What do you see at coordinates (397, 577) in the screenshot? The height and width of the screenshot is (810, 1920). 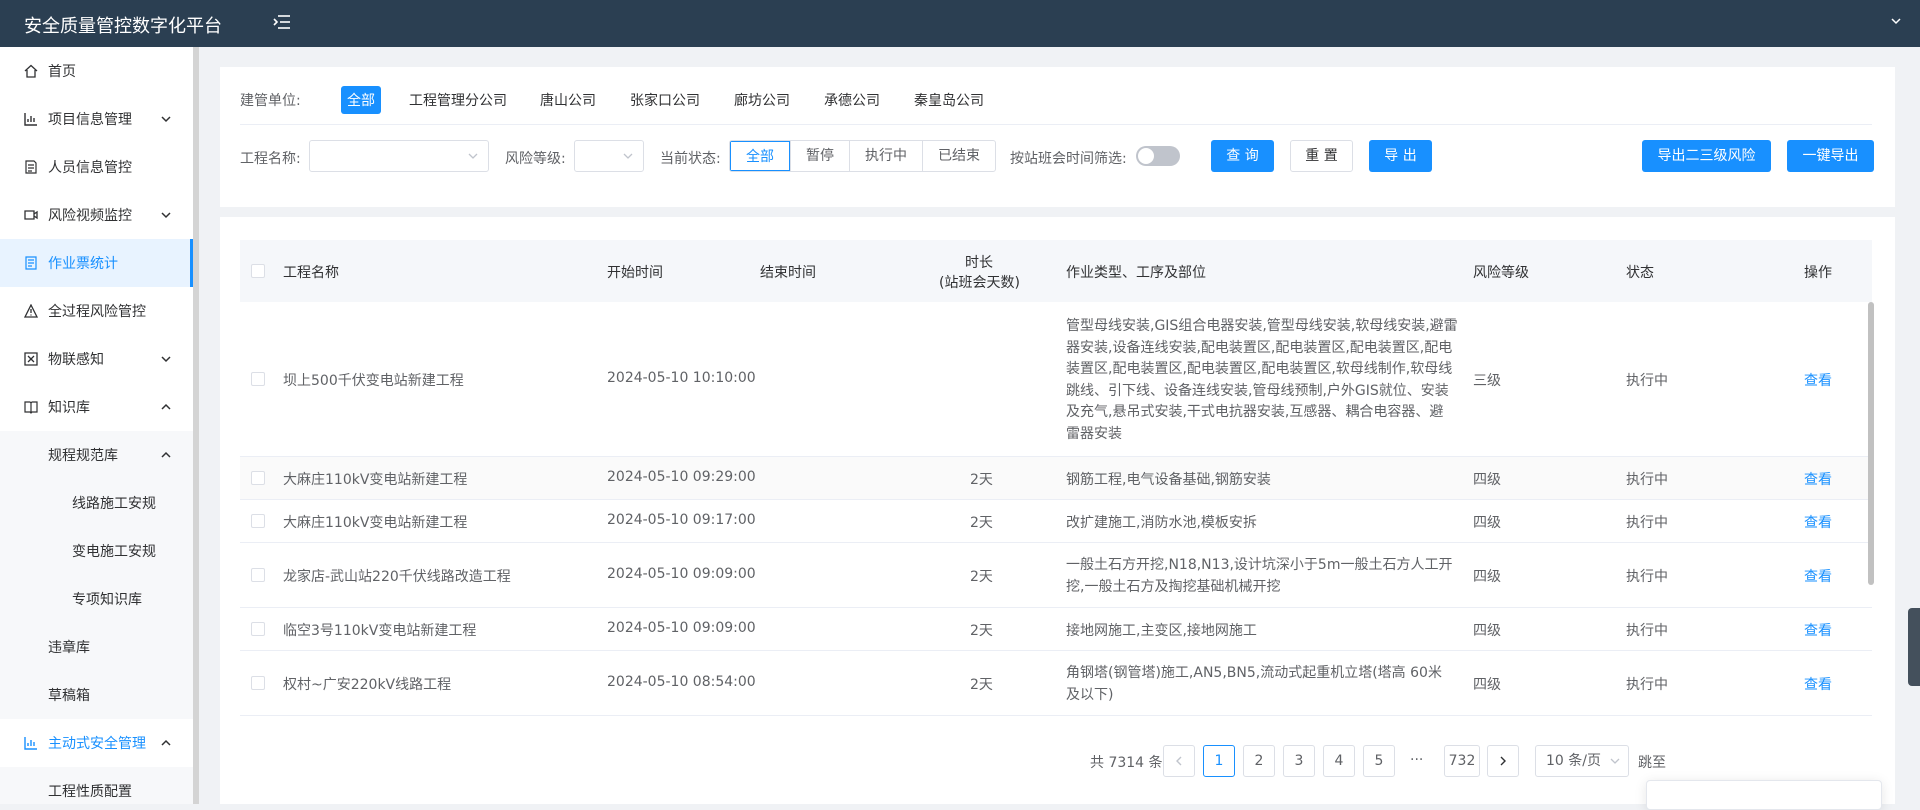 I see `cell-project-name: 龙家店-武山站220千伏线路改造工程` at bounding box center [397, 577].